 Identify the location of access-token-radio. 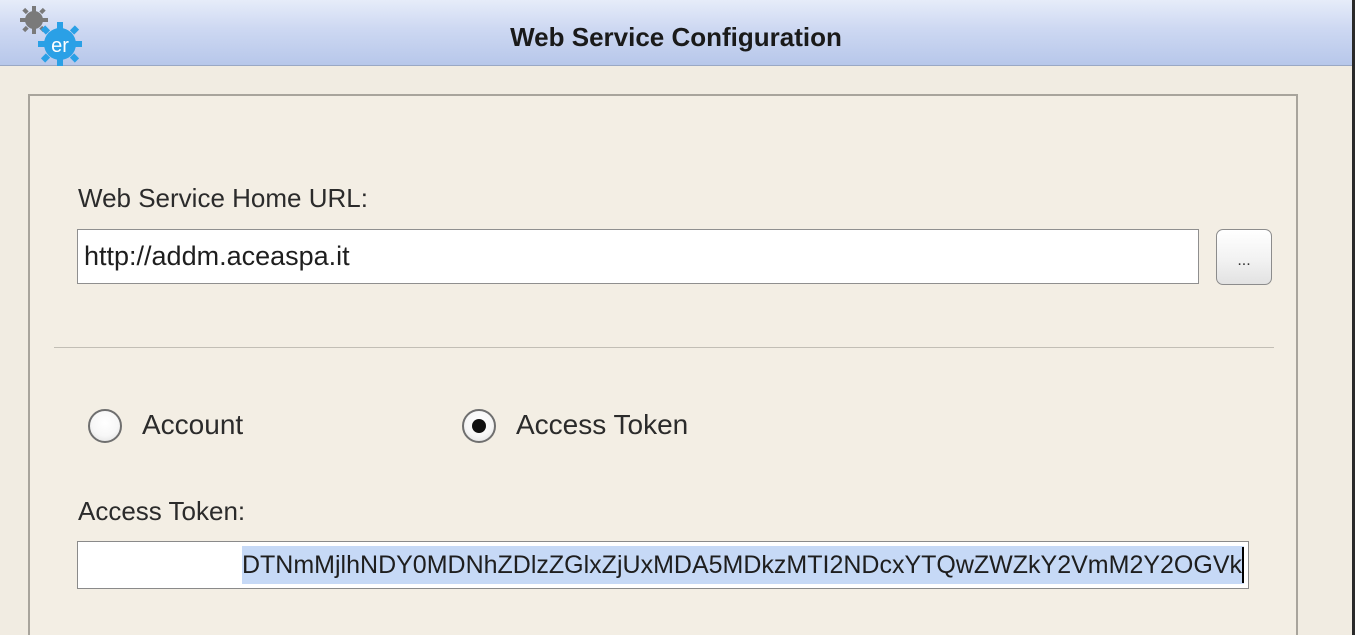
(479, 426).